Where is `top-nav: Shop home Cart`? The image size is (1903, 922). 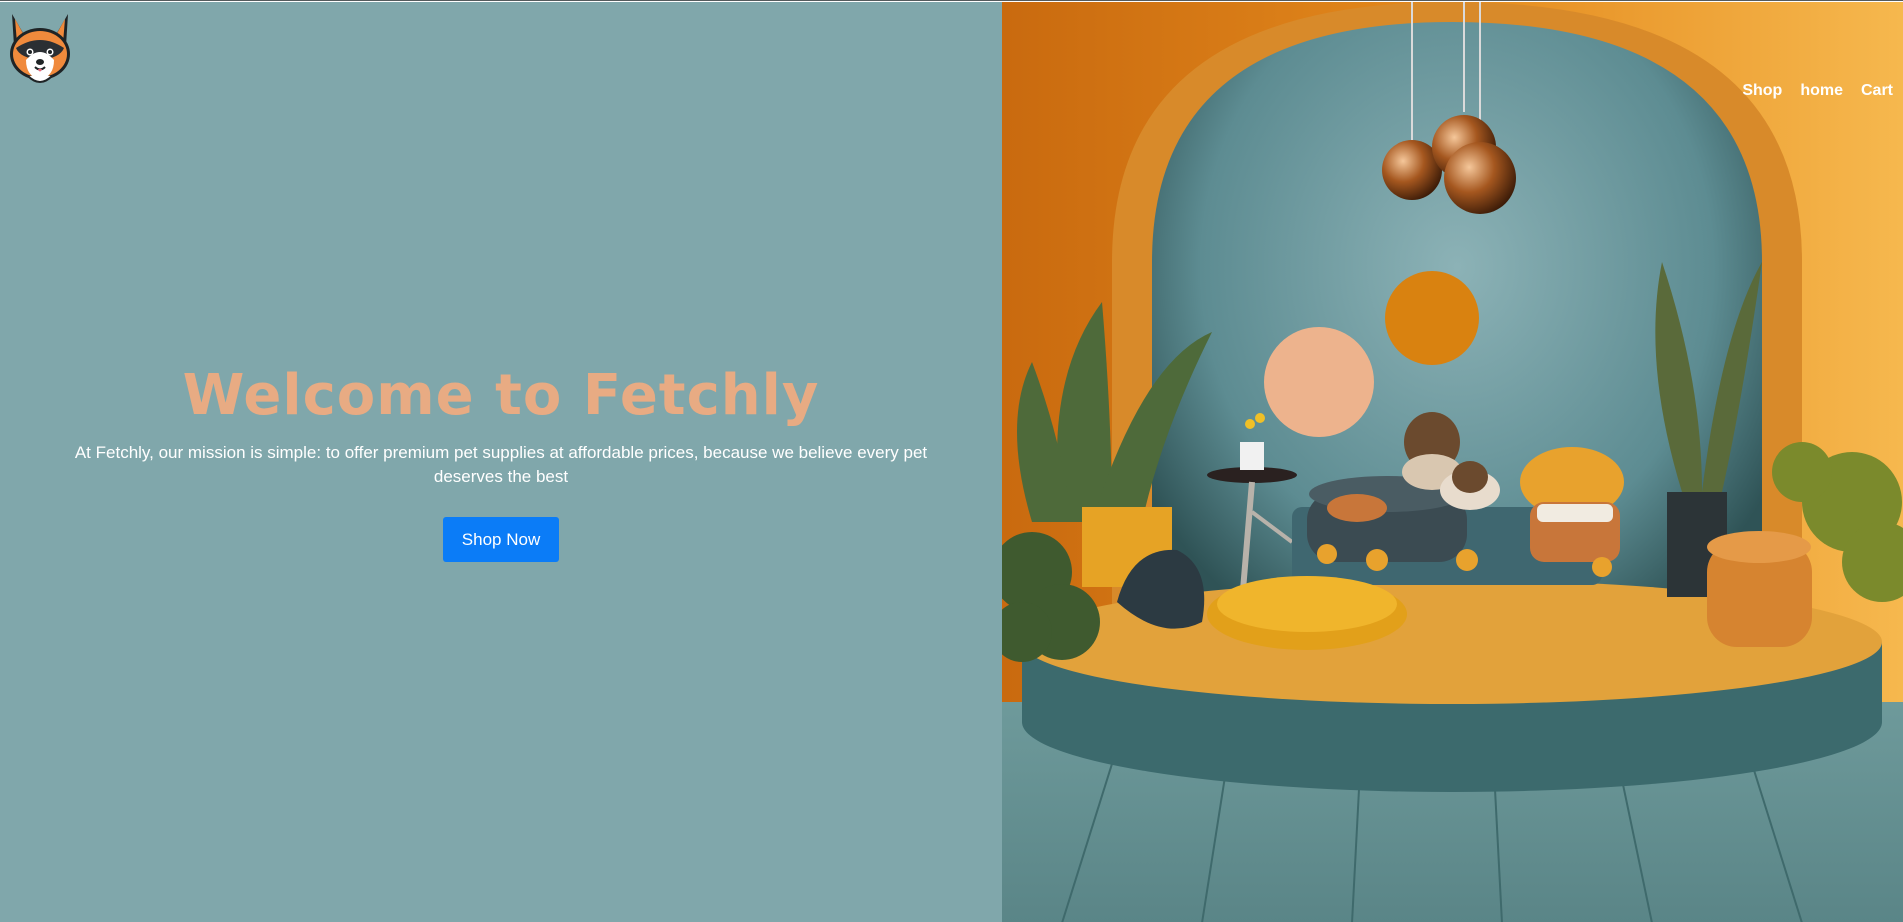
top-nav: Shop home Cart is located at coordinates (1817, 91).